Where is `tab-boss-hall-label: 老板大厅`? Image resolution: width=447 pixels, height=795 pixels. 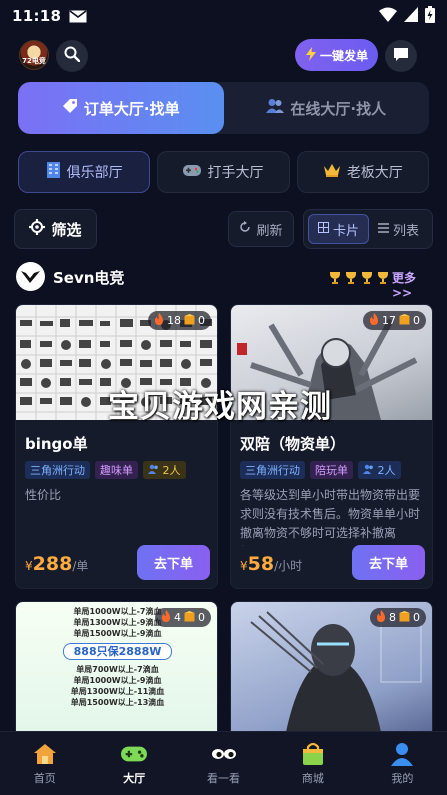 tab-boss-hall-label: 老板大厅 is located at coordinates (374, 173).